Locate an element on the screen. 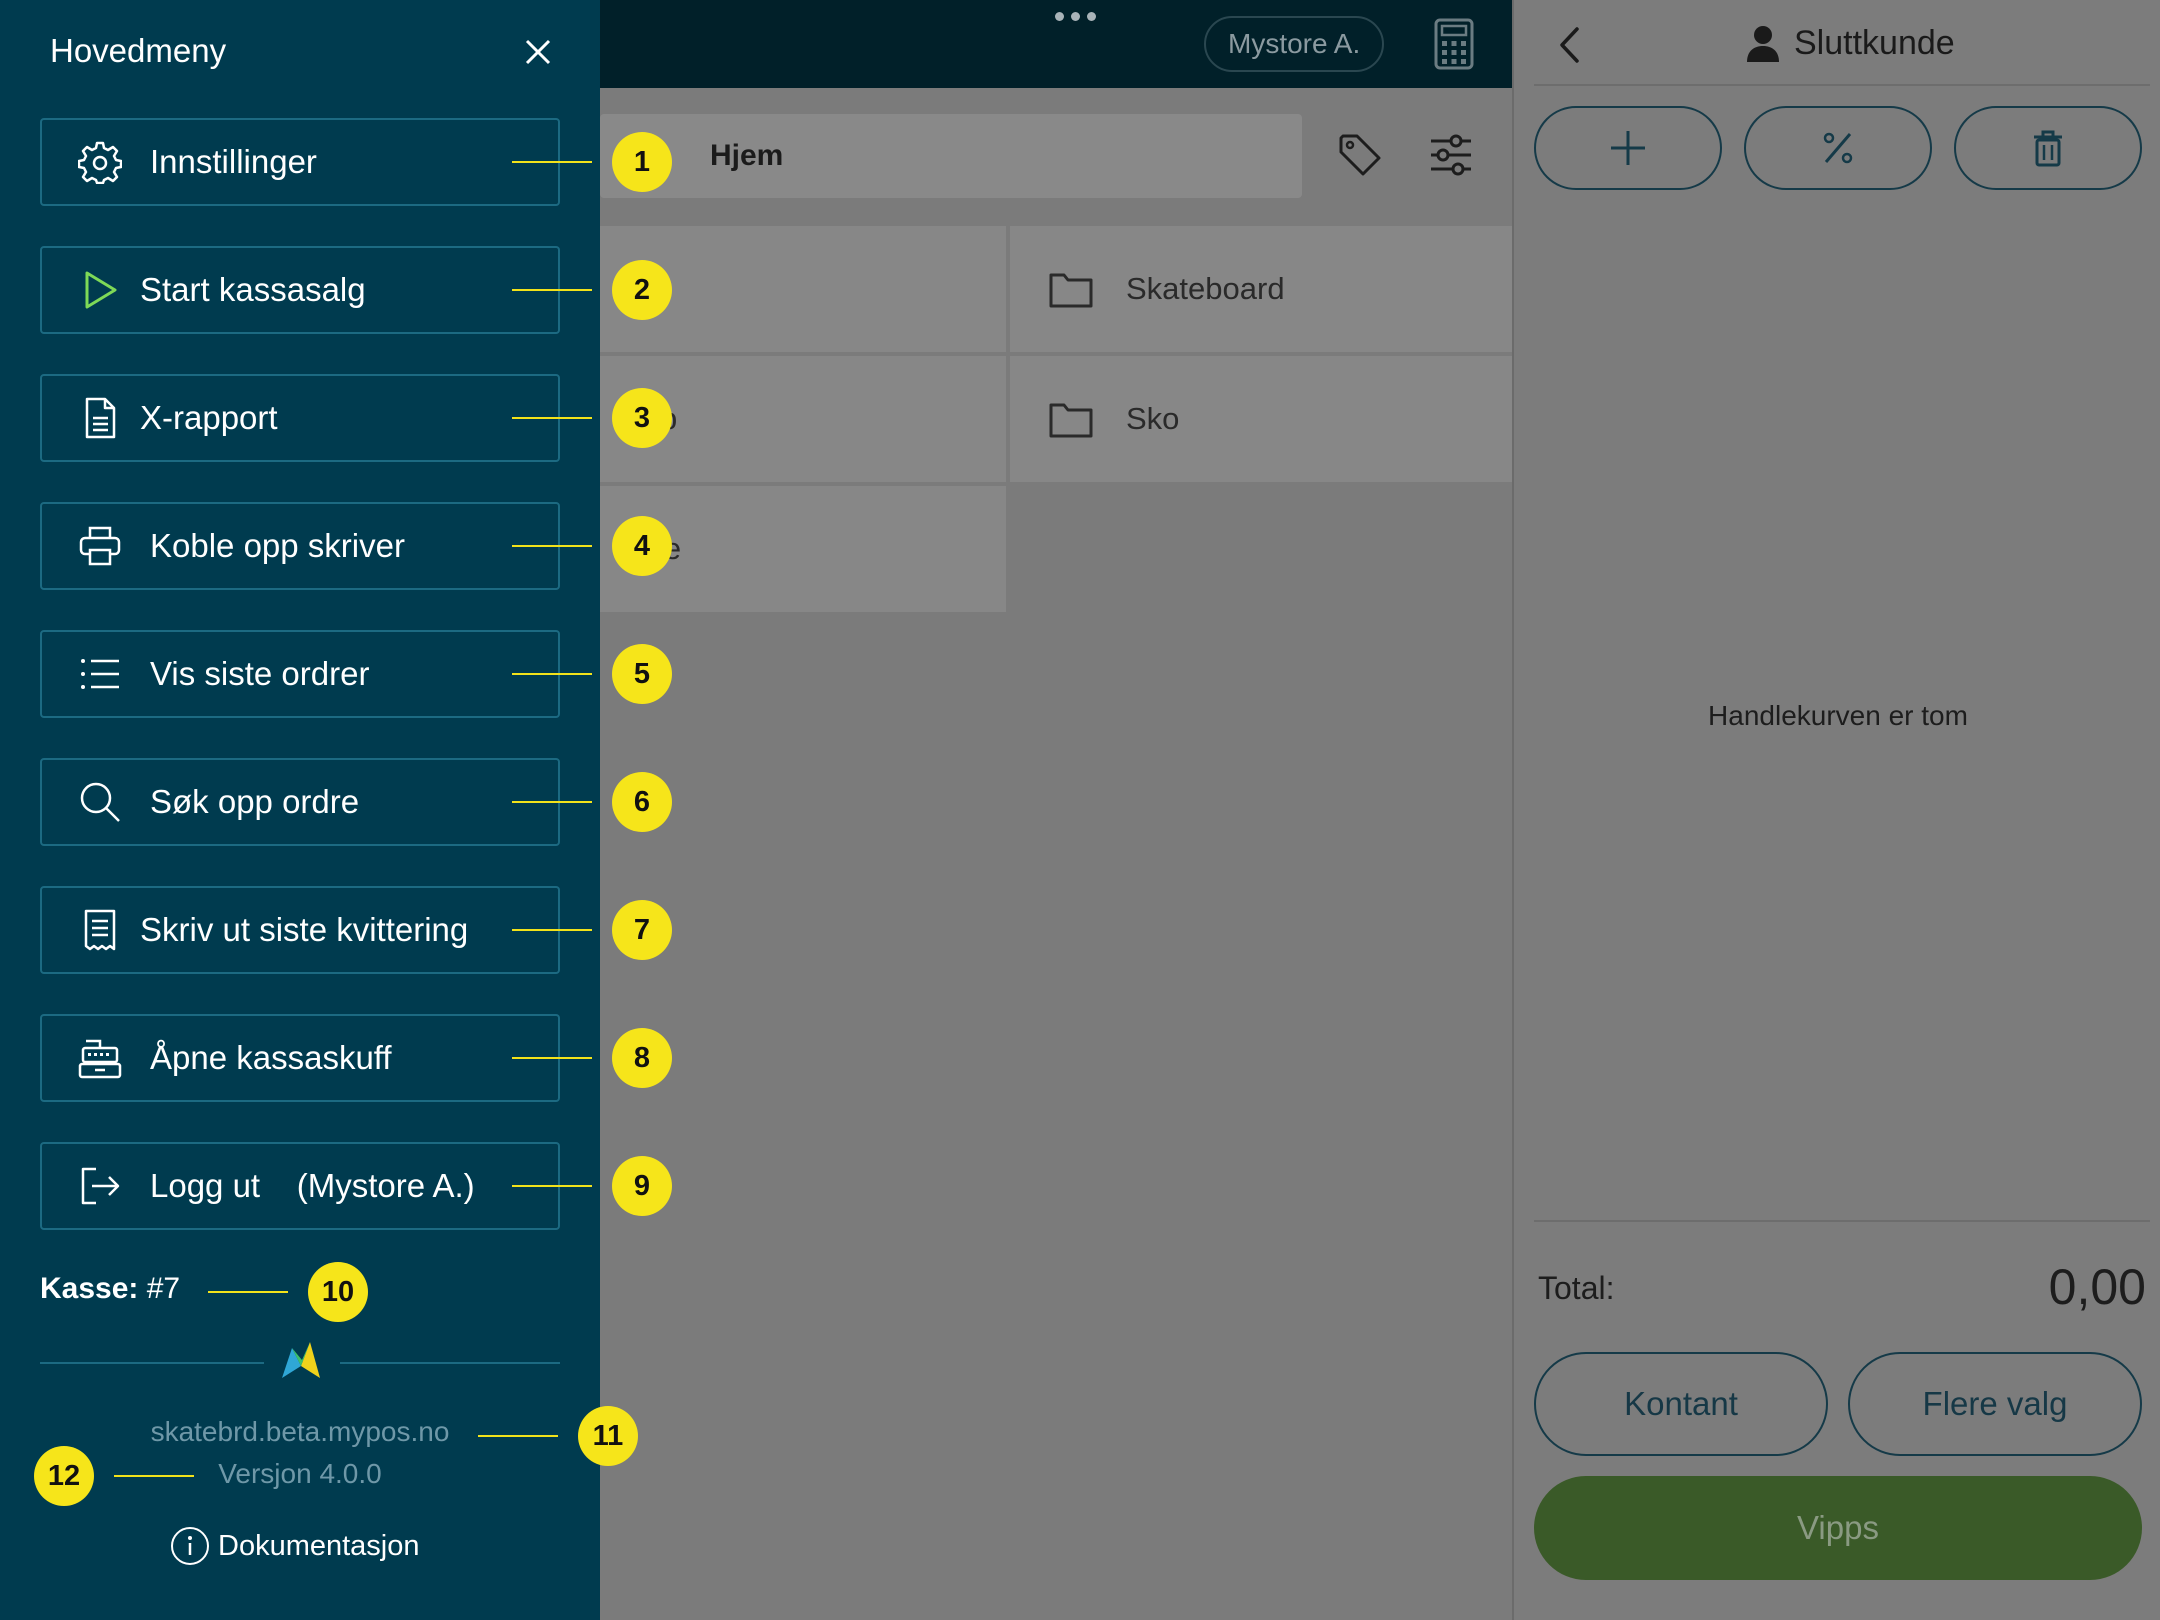 The image size is (2160, 1620). callout-badge: 11 is located at coordinates (608, 1436).